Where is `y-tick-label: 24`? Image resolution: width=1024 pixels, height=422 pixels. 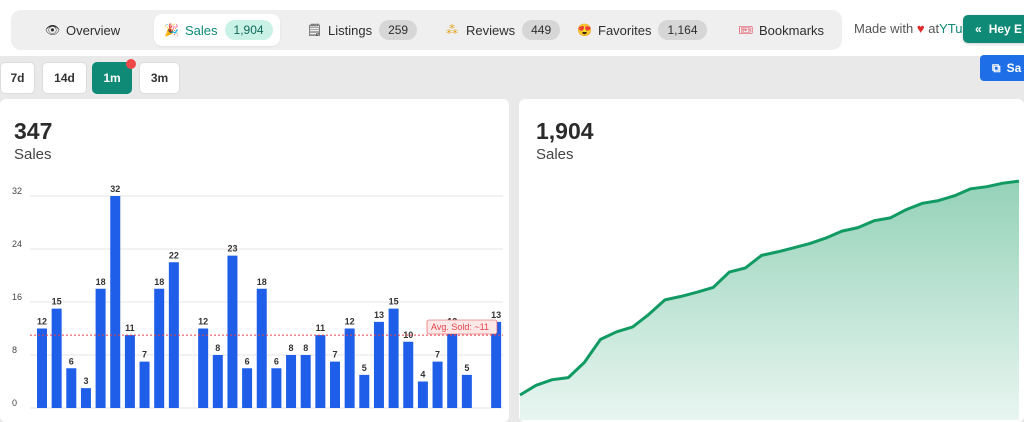
y-tick-label: 24 is located at coordinates (17, 244).